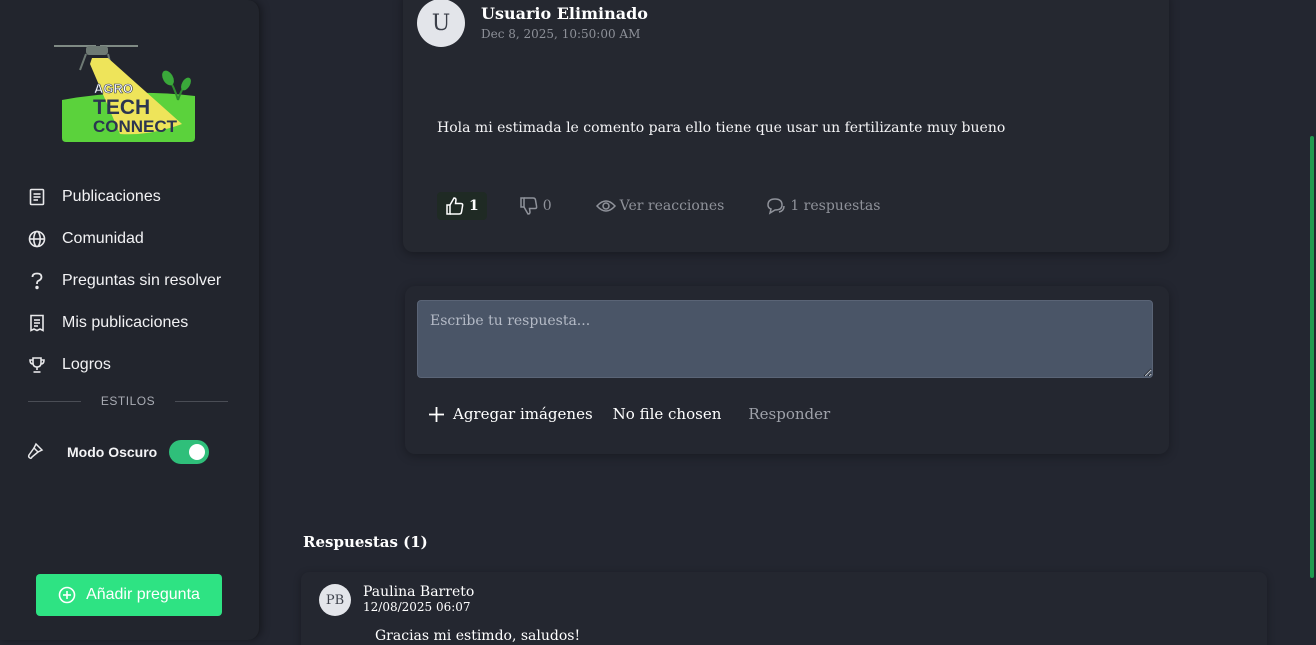 The image size is (1316, 645). What do you see at coordinates (672, 206) in the screenshot?
I see `view-reactions-label: Ver reacciones` at bounding box center [672, 206].